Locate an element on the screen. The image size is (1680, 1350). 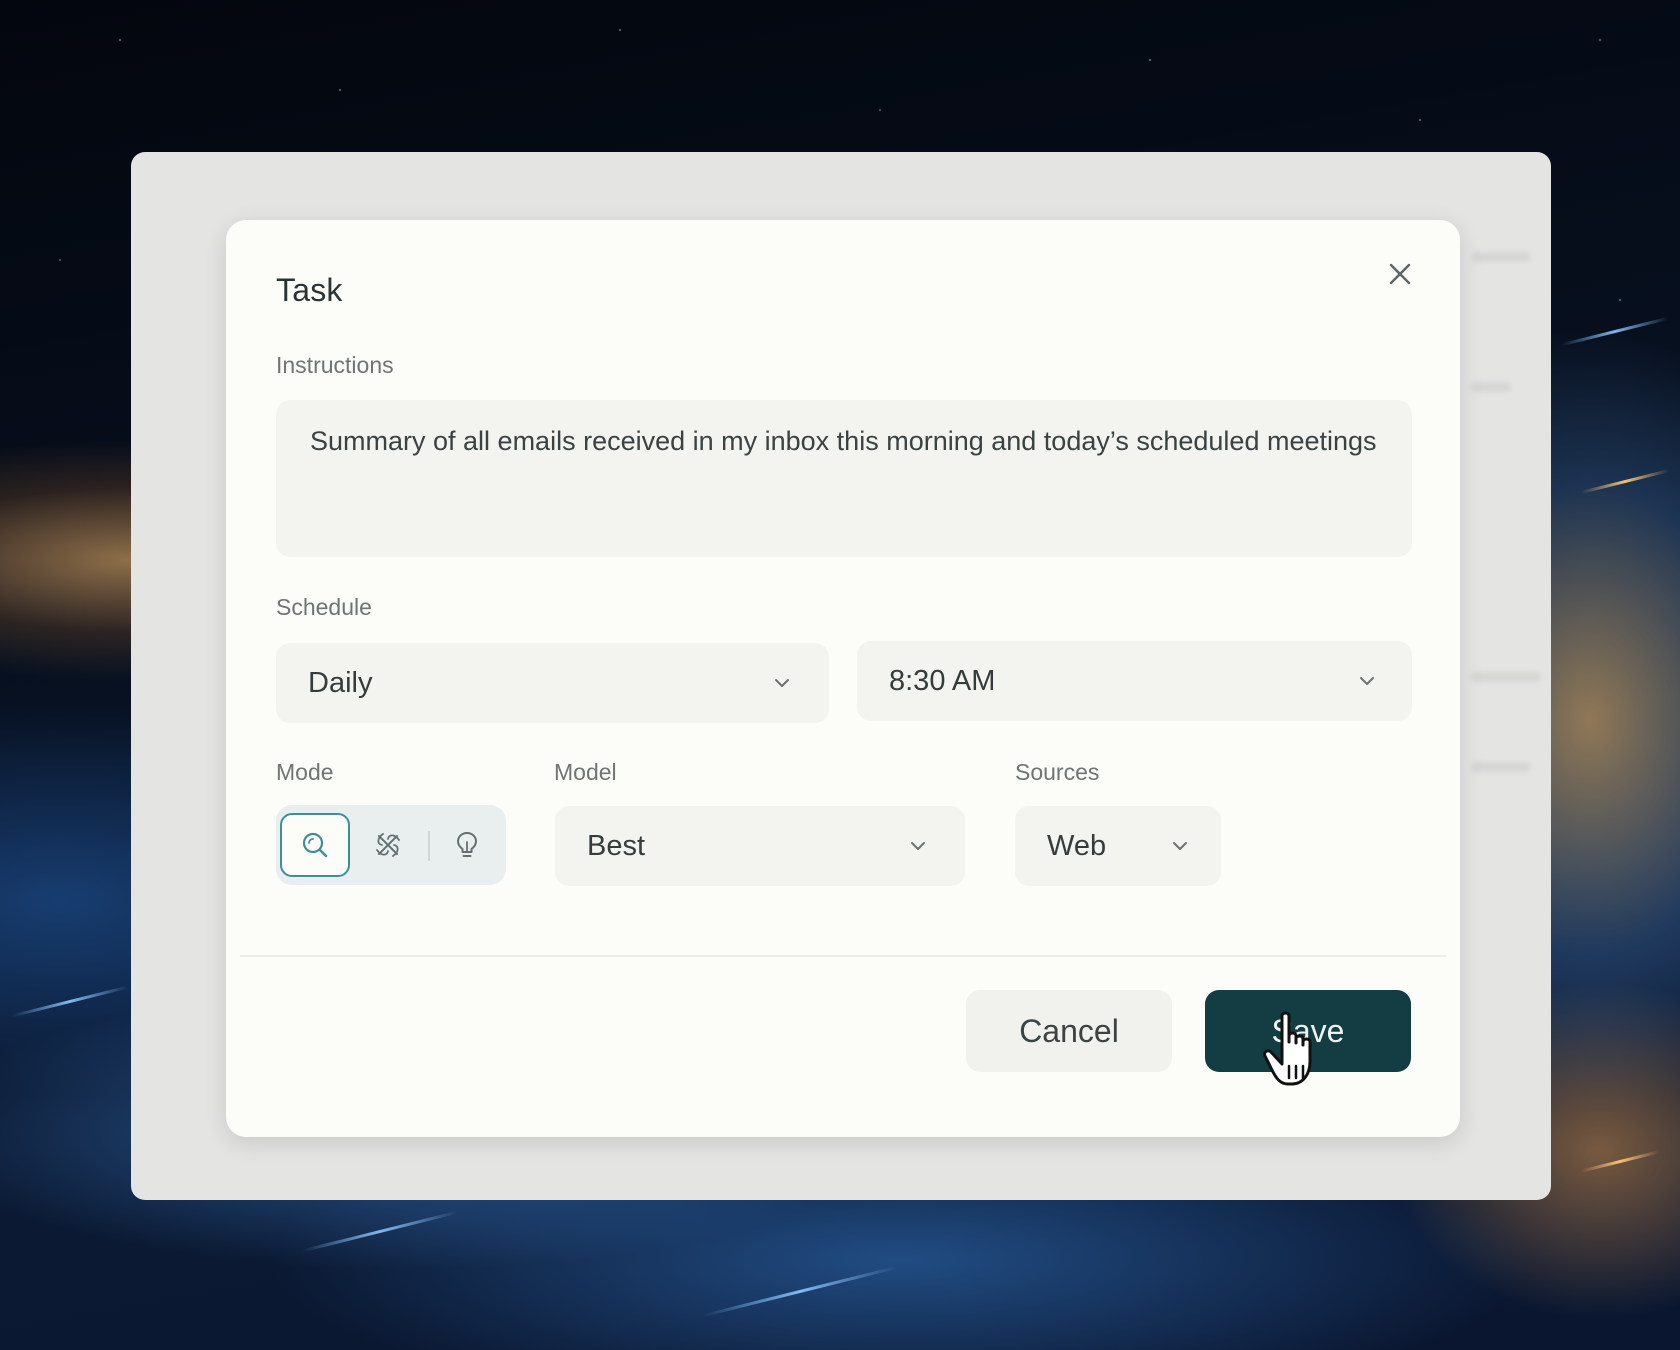
close-button is located at coordinates (1400, 274).